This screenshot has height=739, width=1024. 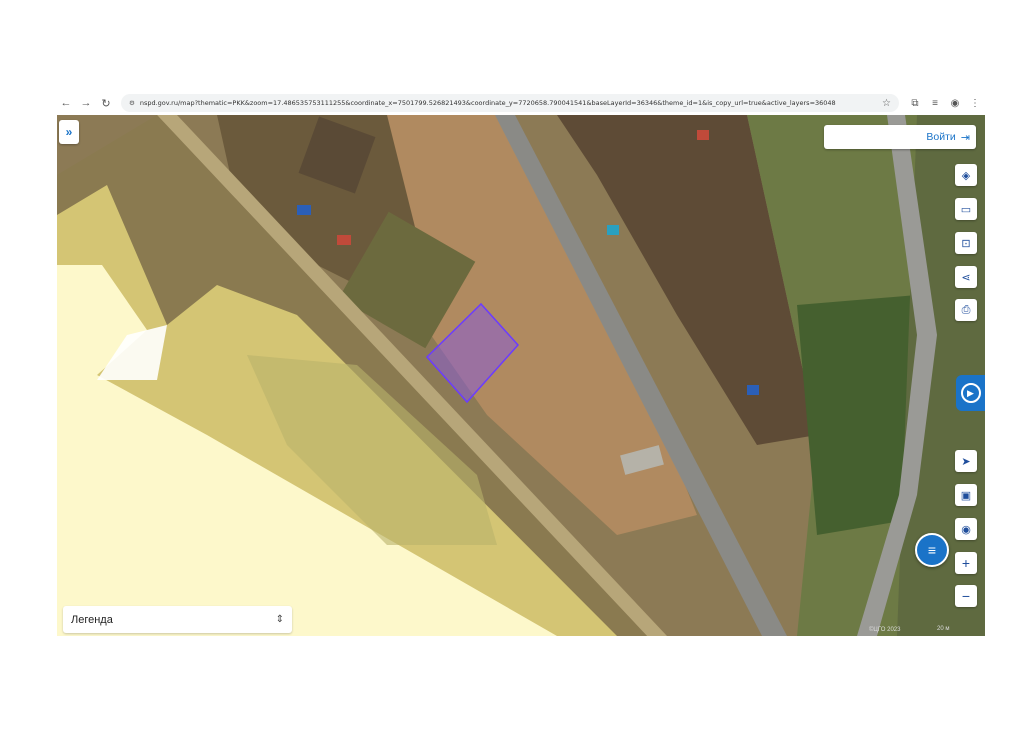 I want to click on side-panel-tab: ▶, so click(x=970, y=393).